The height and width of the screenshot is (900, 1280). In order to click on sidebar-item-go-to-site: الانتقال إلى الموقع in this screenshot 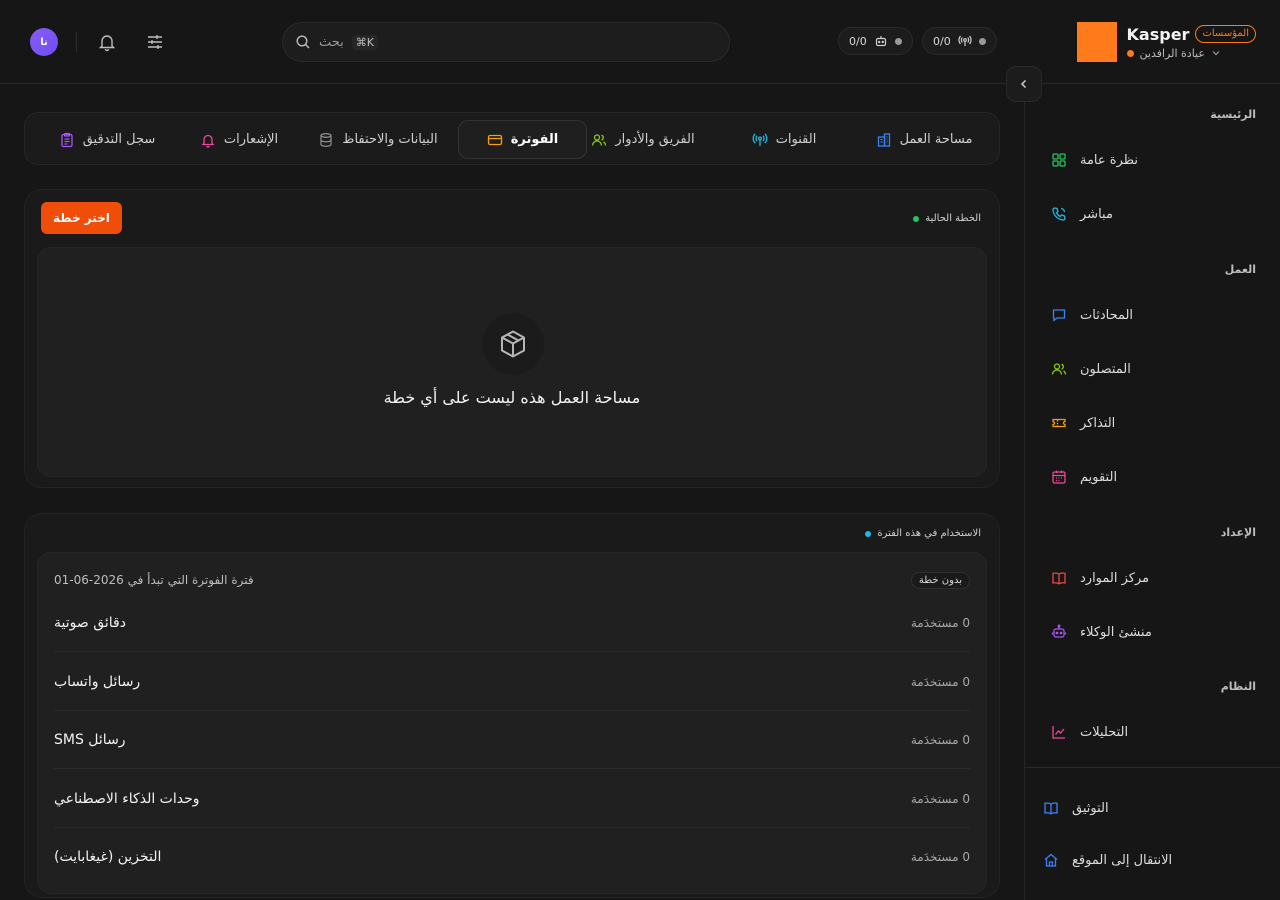, I will do `click(1142, 860)`.